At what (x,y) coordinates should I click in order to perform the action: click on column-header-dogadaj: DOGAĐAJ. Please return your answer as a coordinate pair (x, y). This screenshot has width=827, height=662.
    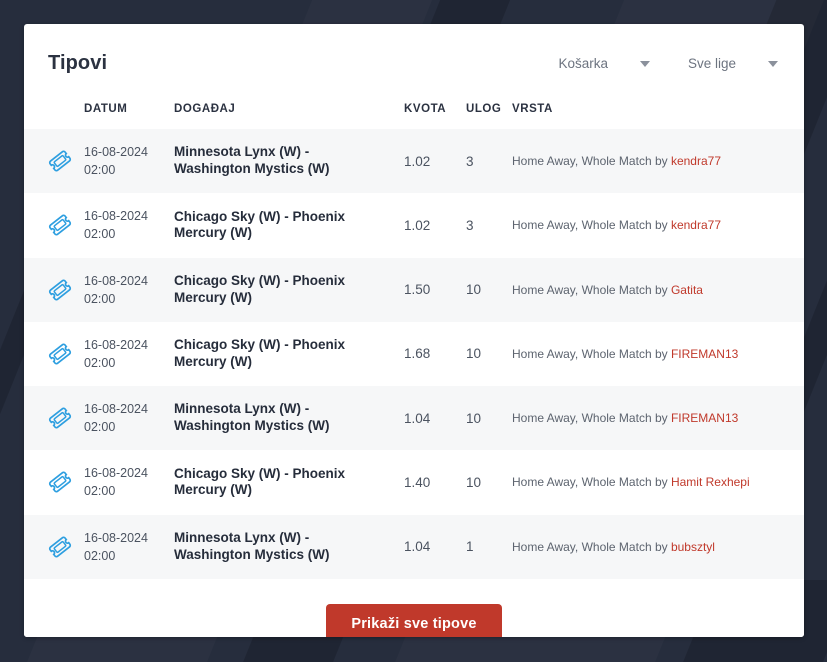
    Looking at the image, I should click on (205, 109).